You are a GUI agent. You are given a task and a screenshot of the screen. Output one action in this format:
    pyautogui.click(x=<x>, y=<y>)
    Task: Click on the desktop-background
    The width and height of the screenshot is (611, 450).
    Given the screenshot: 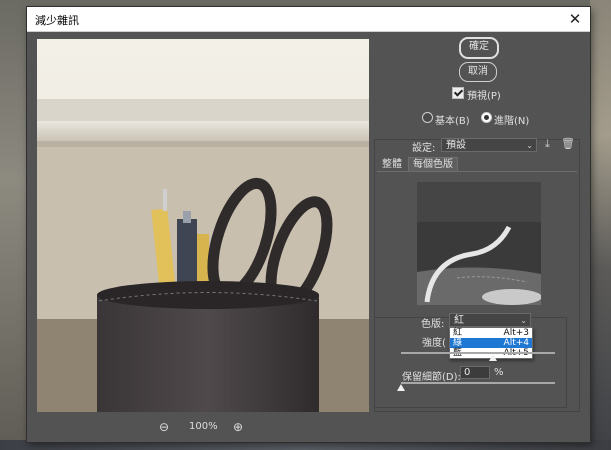 What is the action you would take?
    pyautogui.click(x=600, y=225)
    